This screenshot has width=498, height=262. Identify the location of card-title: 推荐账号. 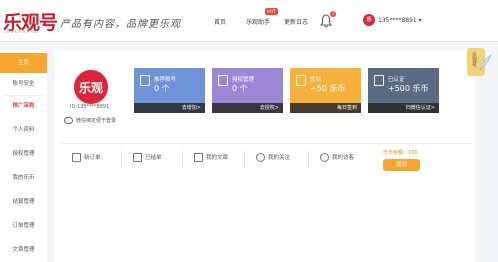
(165, 80).